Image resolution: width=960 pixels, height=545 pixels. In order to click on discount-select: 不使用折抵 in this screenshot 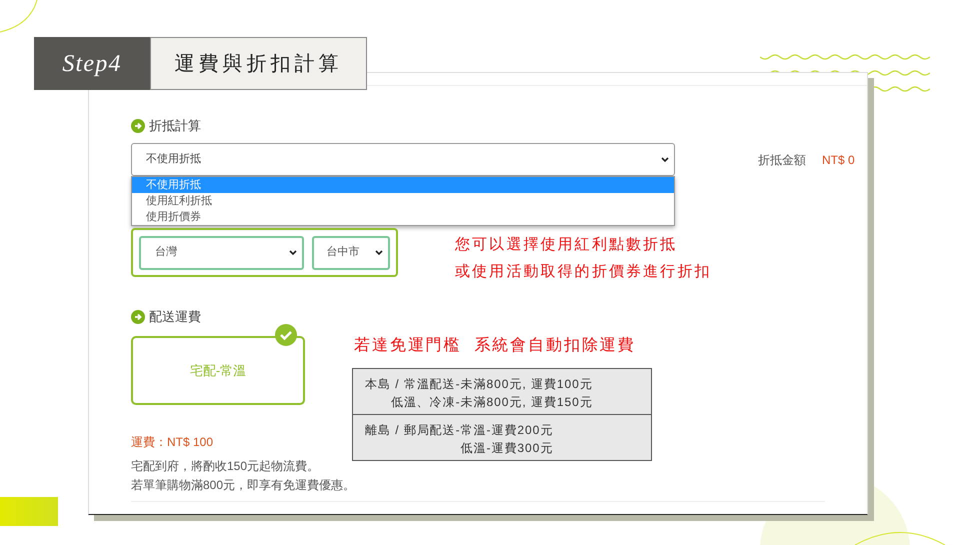, I will do `click(403, 159)`.